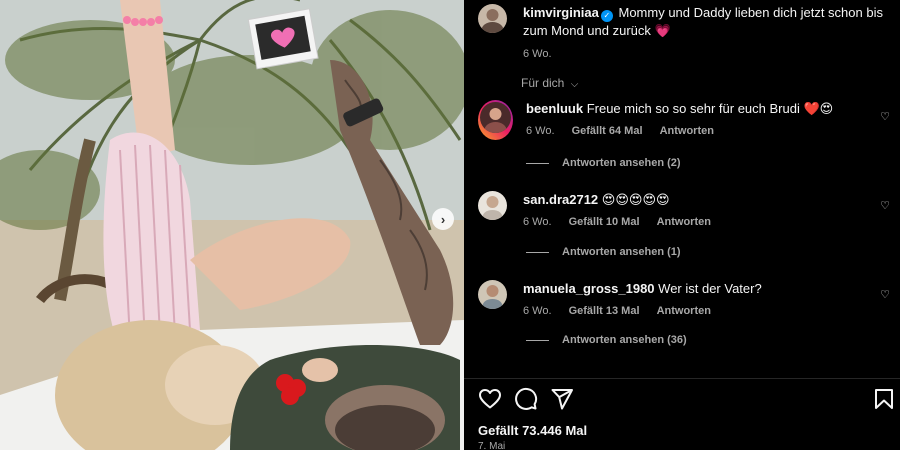 The height and width of the screenshot is (450, 900). What do you see at coordinates (562, 399) in the screenshot?
I see `paper-plane-icon` at bounding box center [562, 399].